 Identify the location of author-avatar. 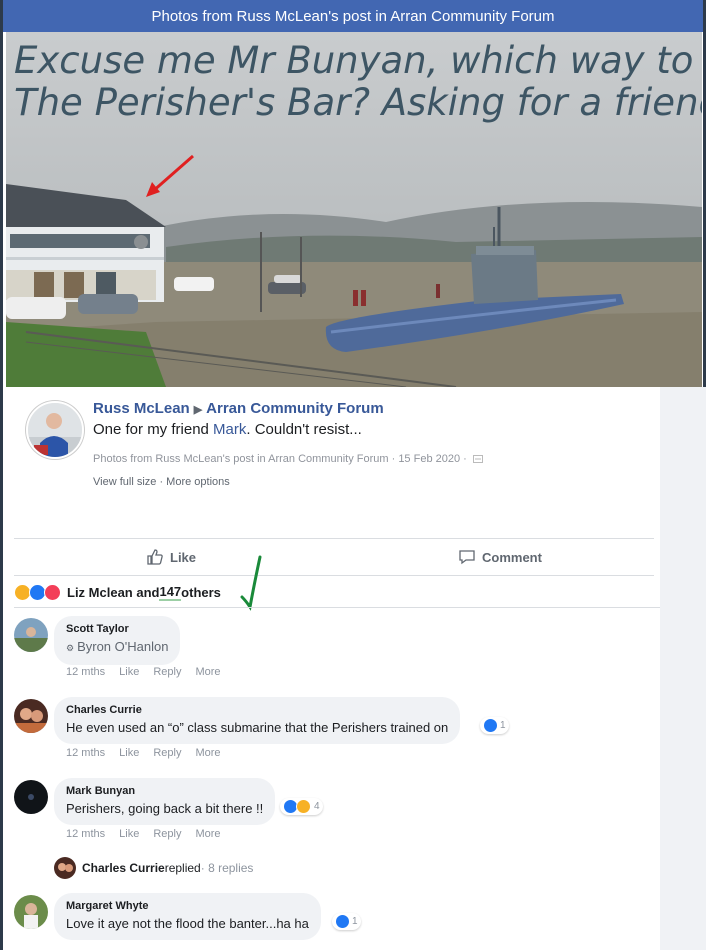
(55, 430).